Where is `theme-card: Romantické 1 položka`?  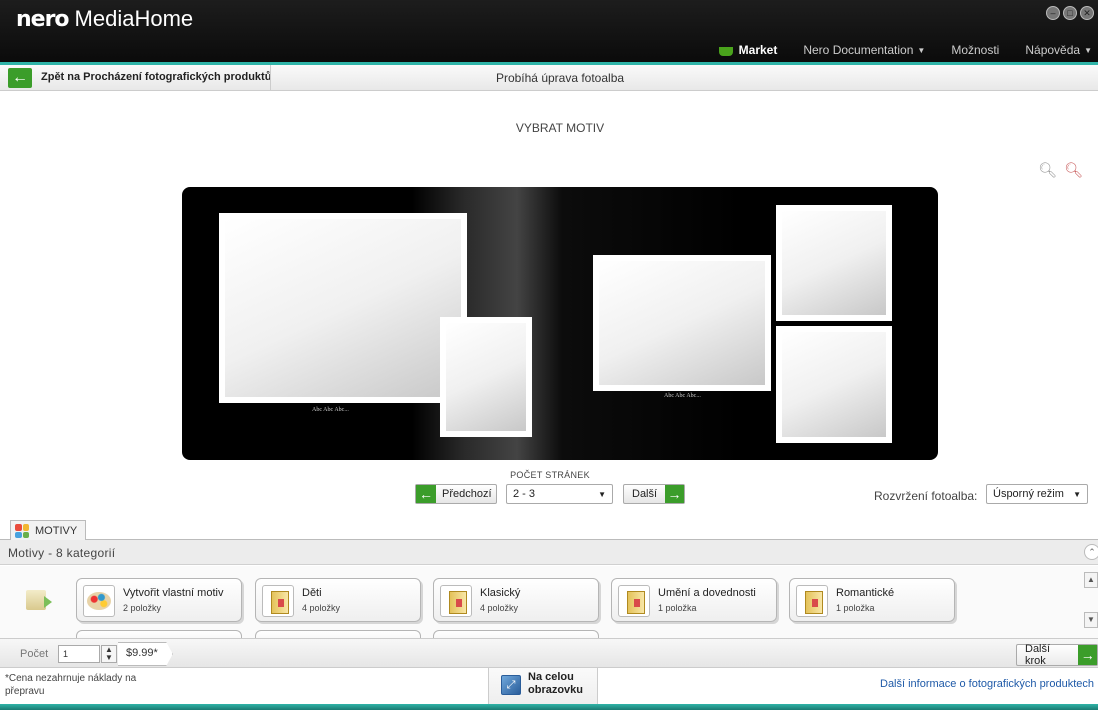 theme-card: Romantické 1 položka is located at coordinates (872, 600).